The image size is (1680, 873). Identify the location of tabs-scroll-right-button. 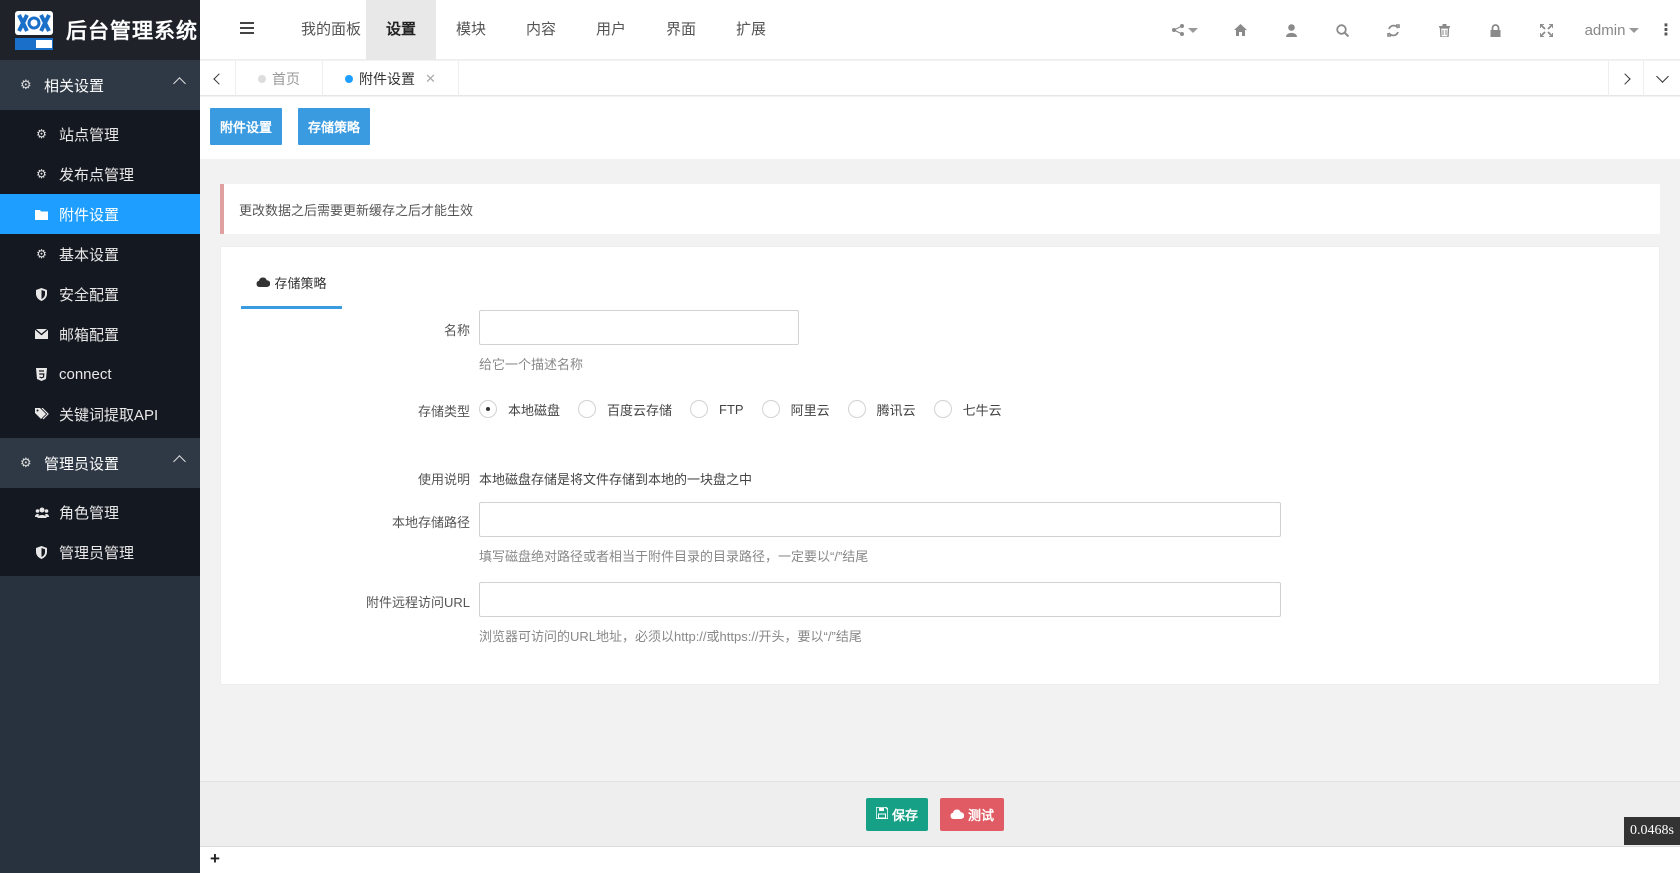
(1626, 78).